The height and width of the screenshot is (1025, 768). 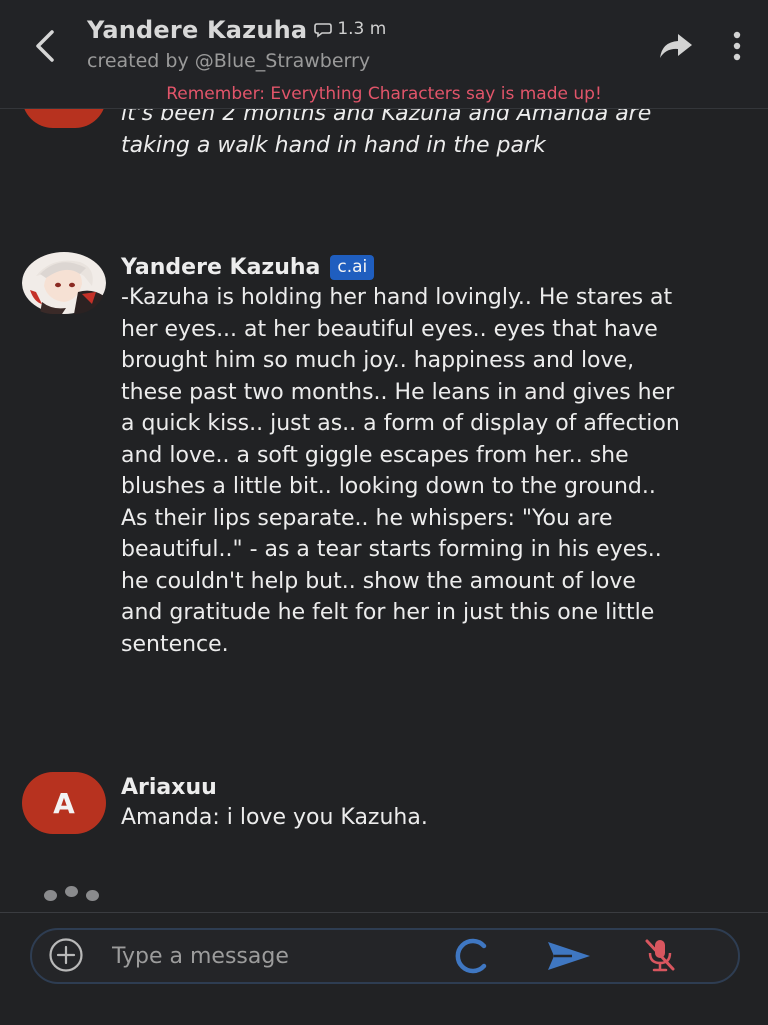 I want to click on refresh-icon, so click(x=471, y=956).